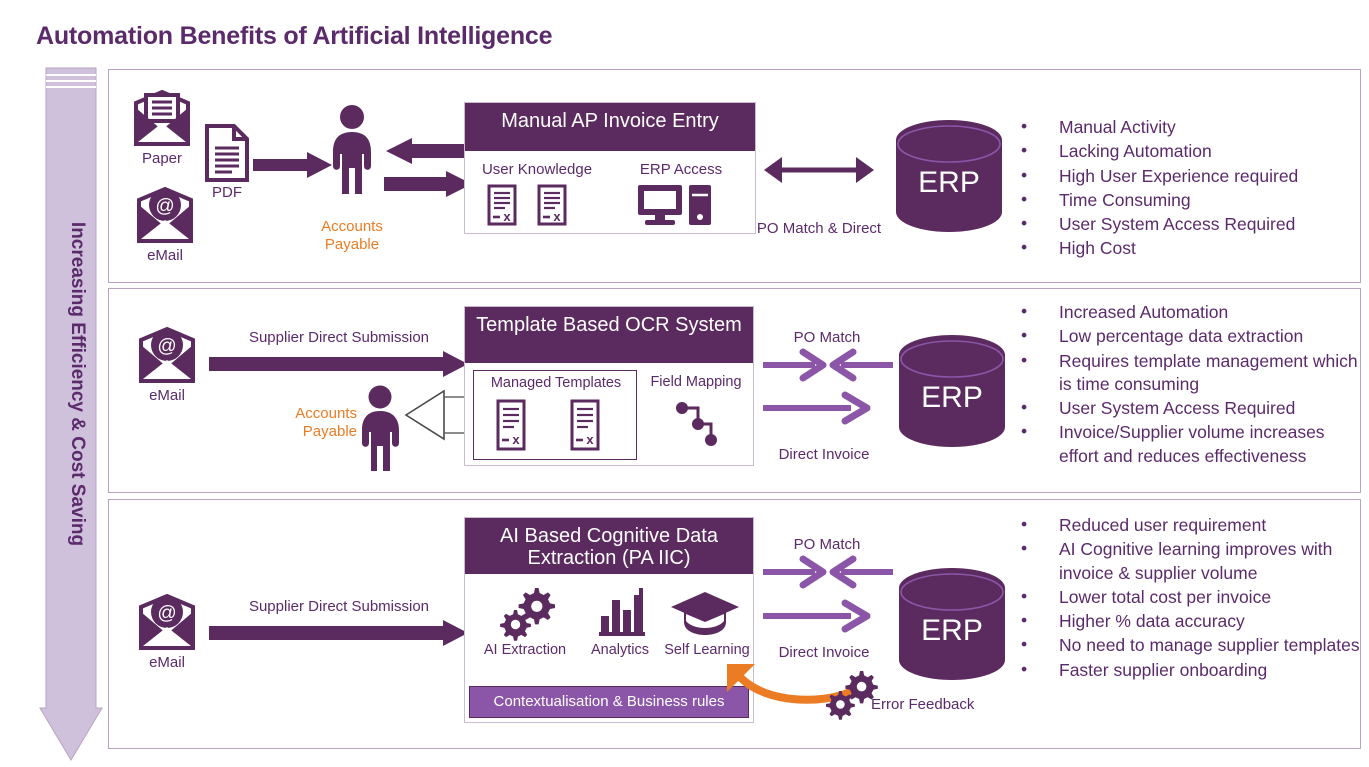 The height and width of the screenshot is (767, 1369). What do you see at coordinates (162, 120) in the screenshot?
I see `envelope-icon` at bounding box center [162, 120].